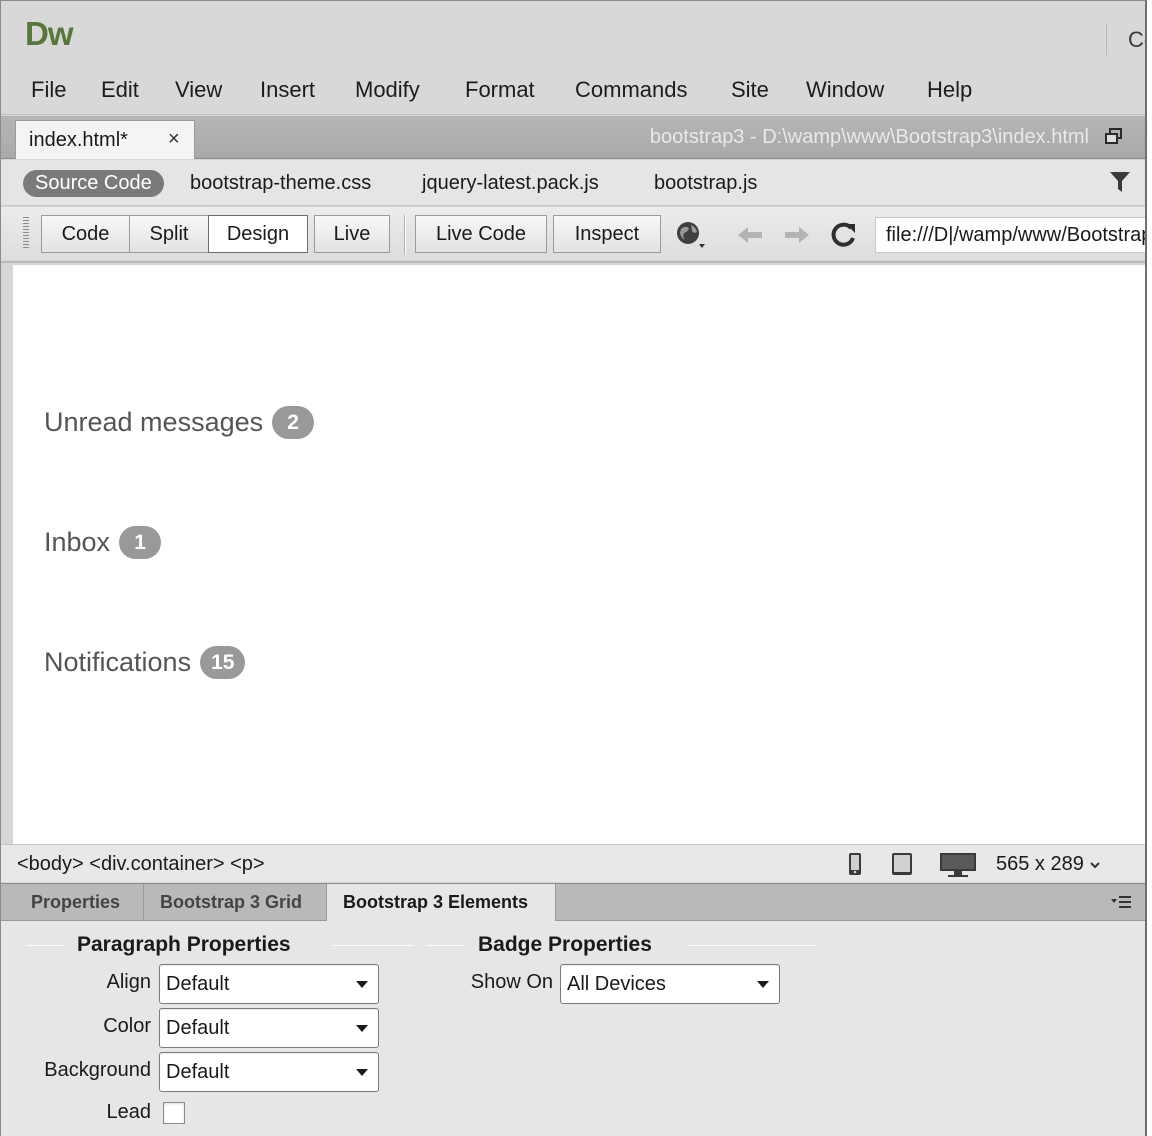 The image size is (1152, 1136). Describe the element at coordinates (223, 662) in the screenshot. I see `notifications-badge: 15` at that location.